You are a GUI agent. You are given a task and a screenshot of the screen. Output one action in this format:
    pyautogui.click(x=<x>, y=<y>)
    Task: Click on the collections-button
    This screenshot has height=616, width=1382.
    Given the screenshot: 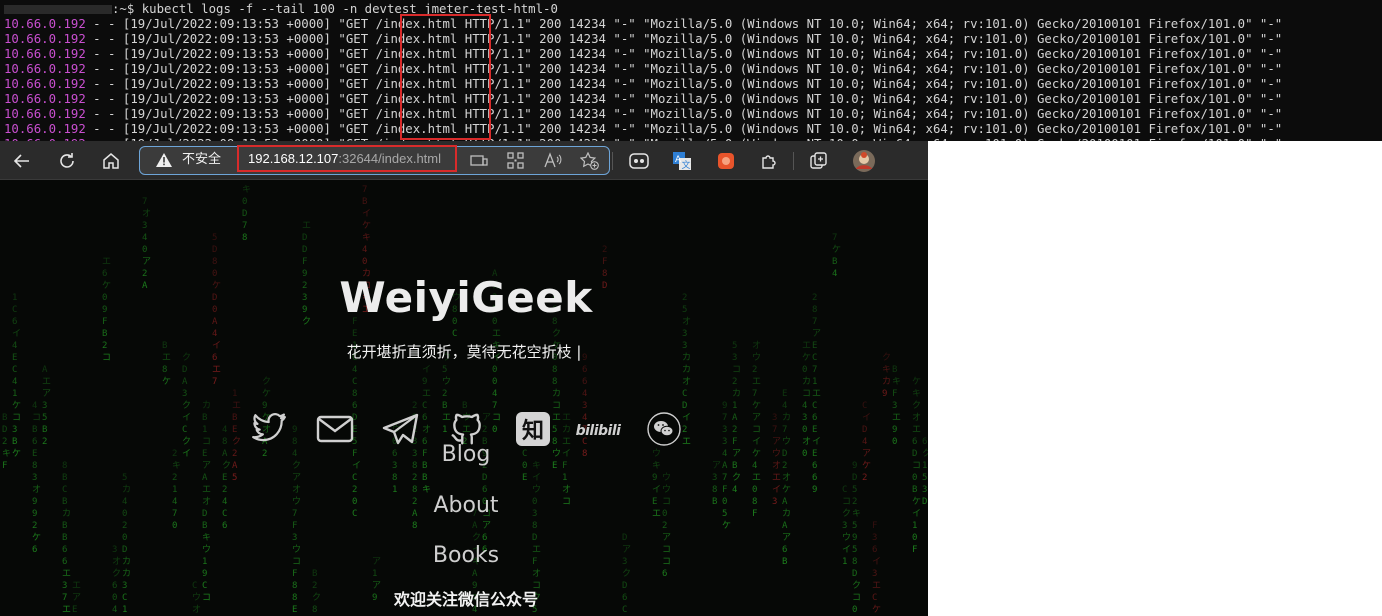 What is the action you would take?
    pyautogui.click(x=819, y=161)
    